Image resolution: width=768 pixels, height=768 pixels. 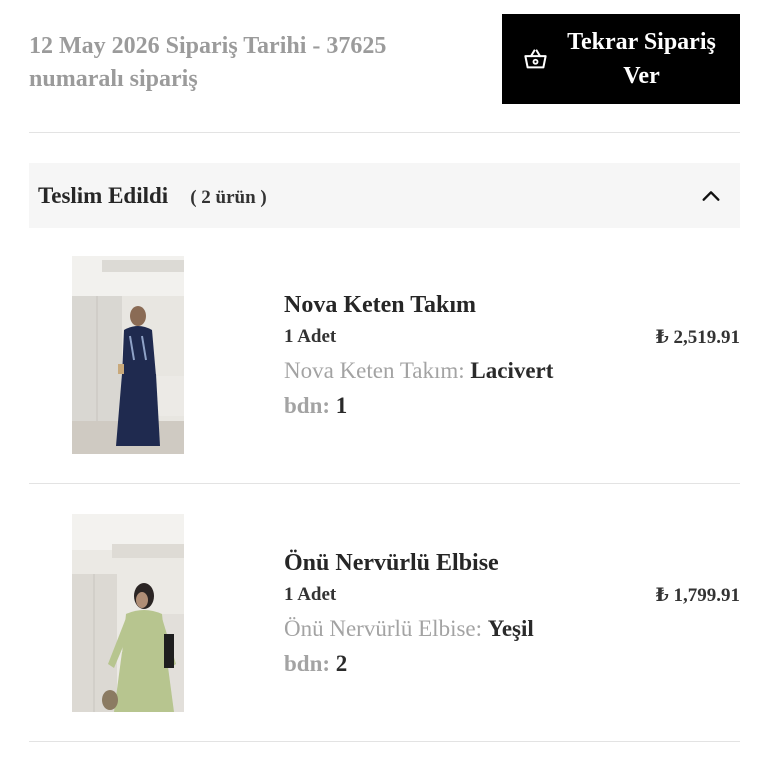 I want to click on variant-value: Yeşil, so click(x=510, y=628).